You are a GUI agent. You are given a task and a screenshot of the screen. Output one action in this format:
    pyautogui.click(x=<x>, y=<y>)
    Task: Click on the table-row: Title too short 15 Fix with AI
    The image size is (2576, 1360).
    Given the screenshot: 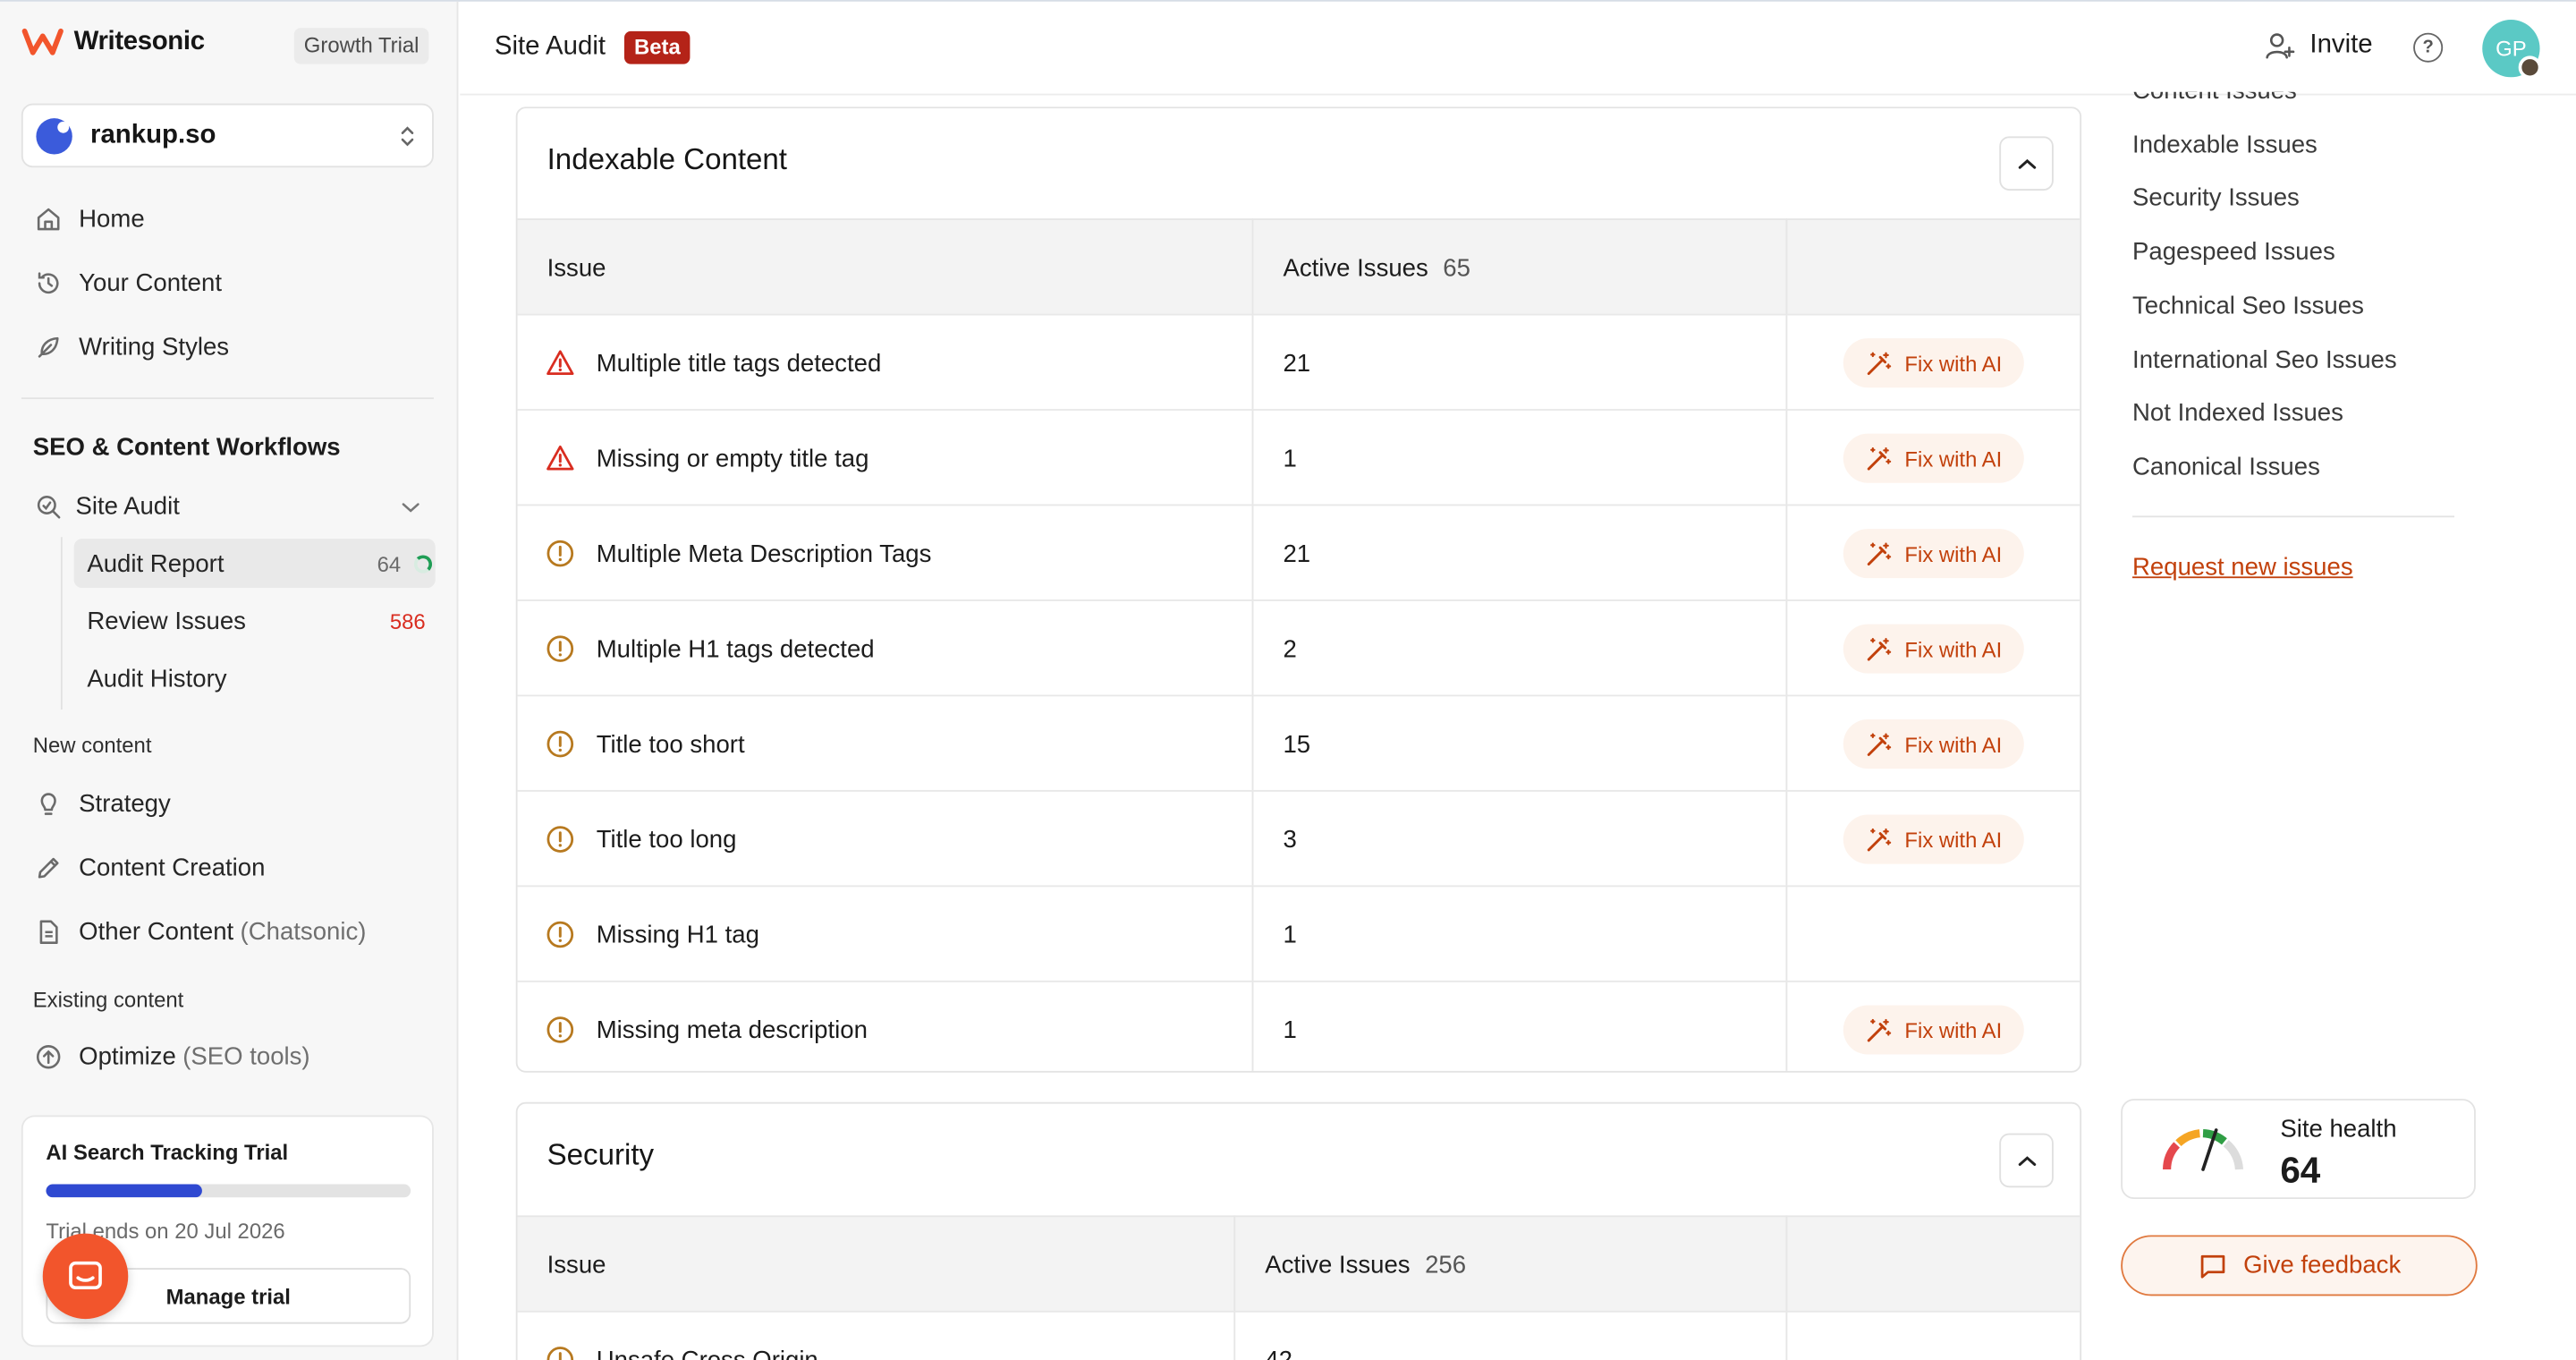 What is the action you would take?
    pyautogui.click(x=1298, y=742)
    